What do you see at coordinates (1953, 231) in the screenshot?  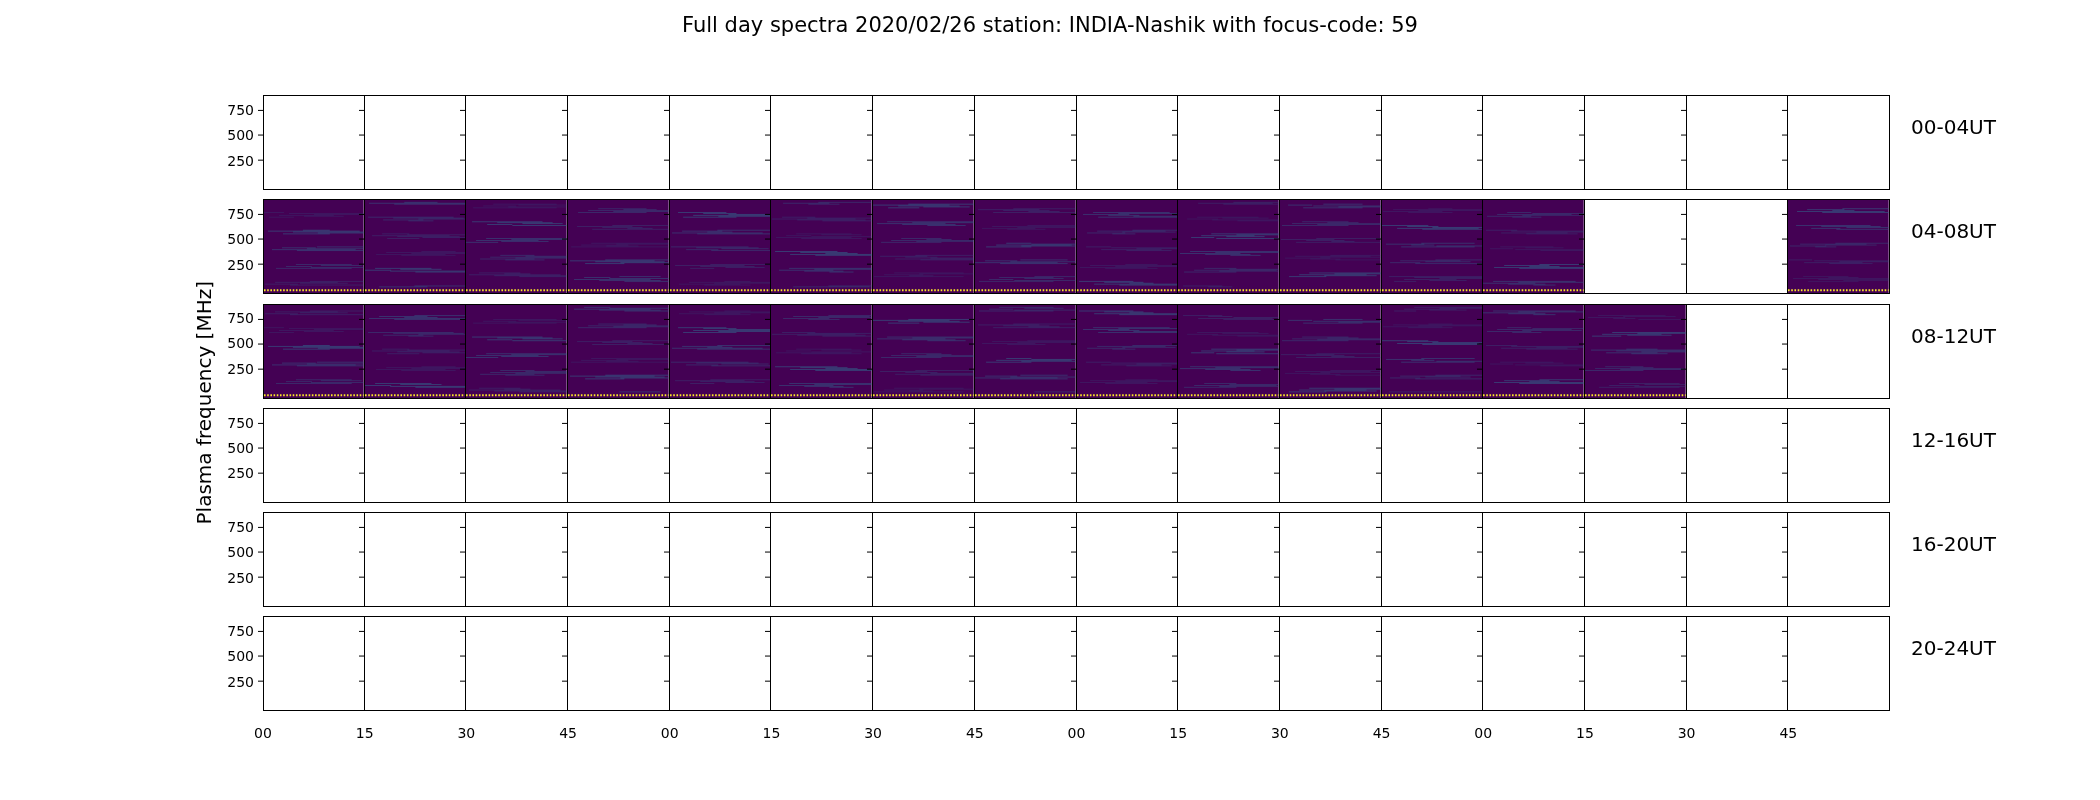 I see `row-label: 04-08UT` at bounding box center [1953, 231].